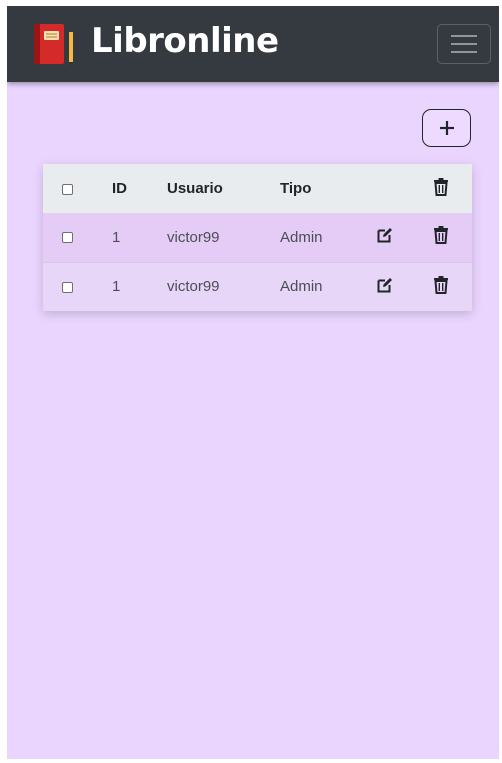 This screenshot has height=763, width=502. I want to click on navbar: Libronline, so click(253, 44).